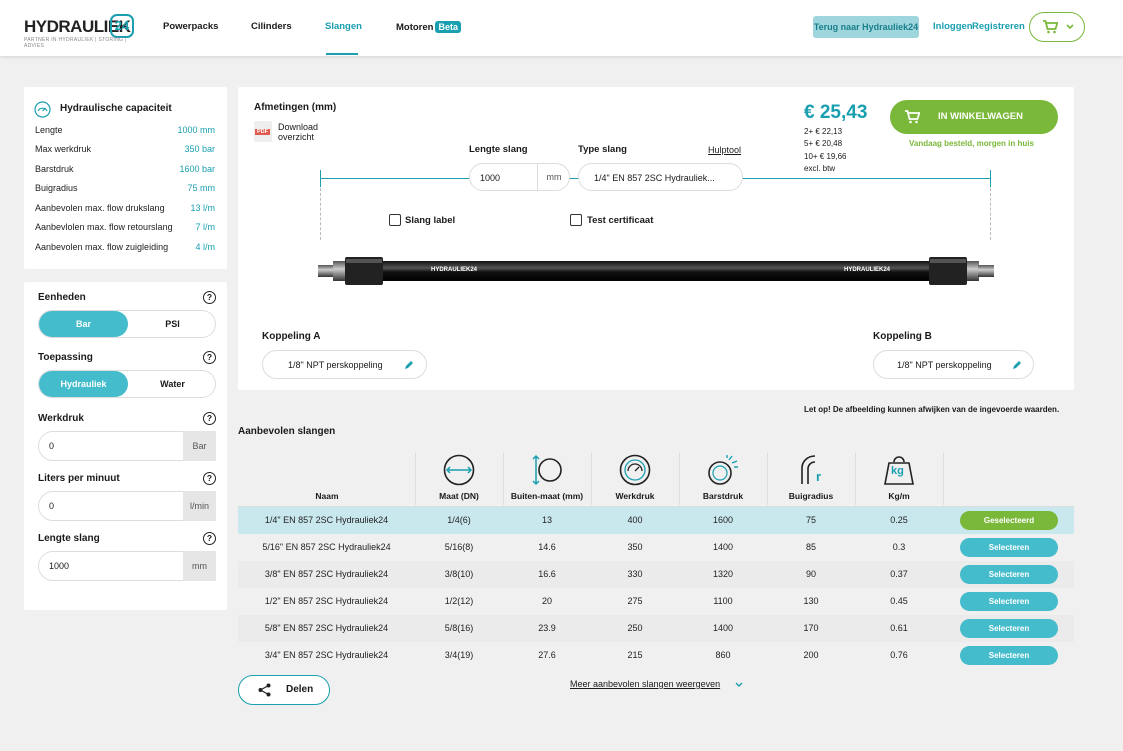  Describe the element at coordinates (943, 479) in the screenshot. I see `column-divider` at that location.